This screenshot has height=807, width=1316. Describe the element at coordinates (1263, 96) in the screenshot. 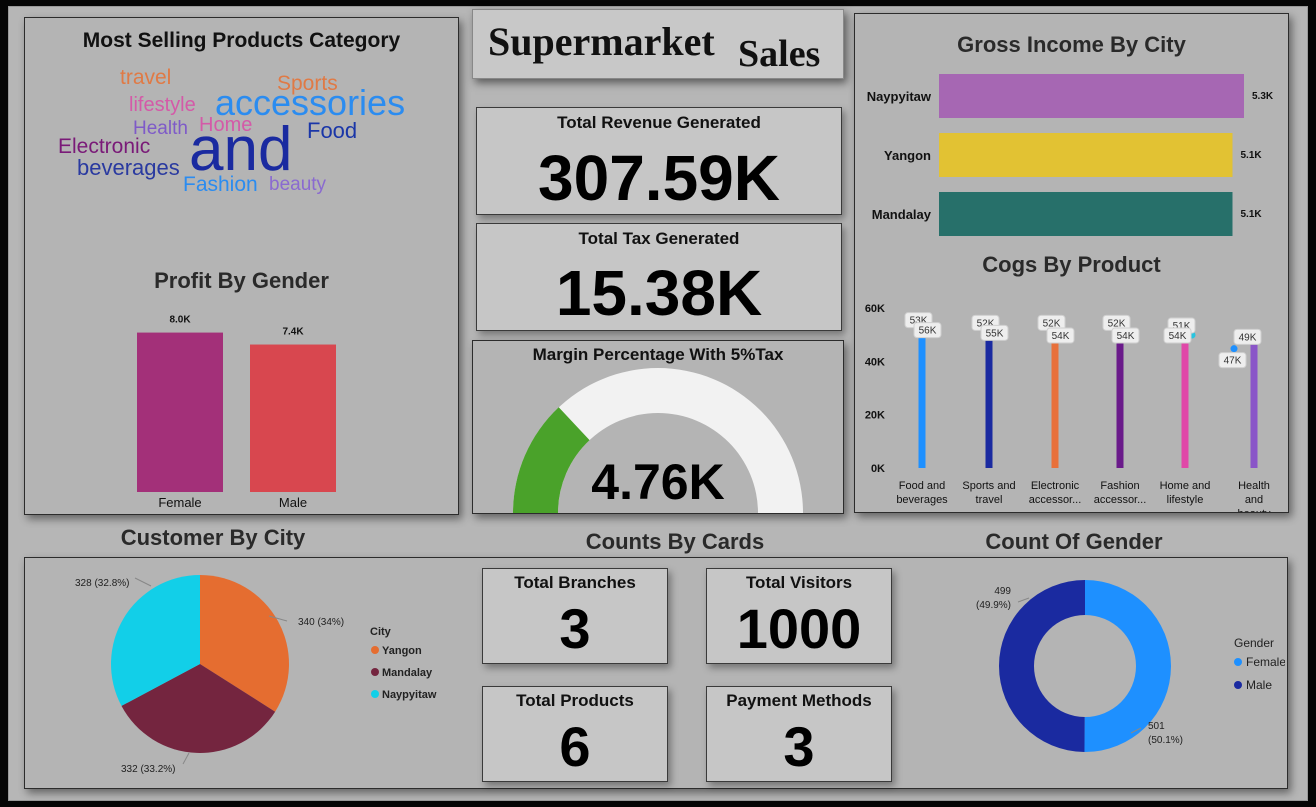

I see `income-value-label: 5.3K` at that location.